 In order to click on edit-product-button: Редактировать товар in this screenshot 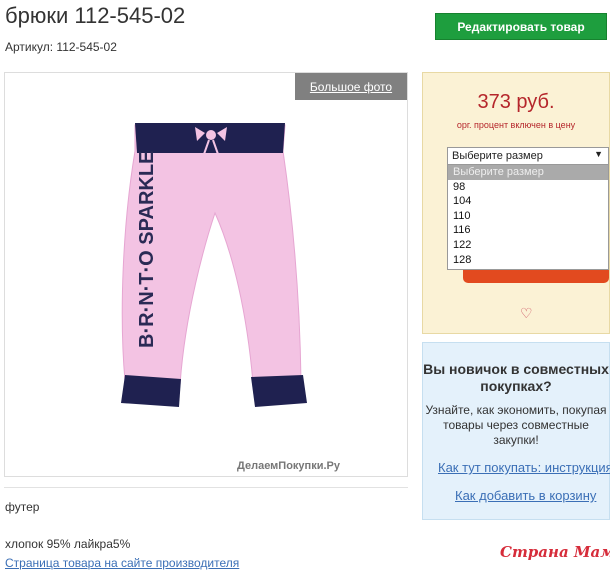, I will do `click(521, 26)`.